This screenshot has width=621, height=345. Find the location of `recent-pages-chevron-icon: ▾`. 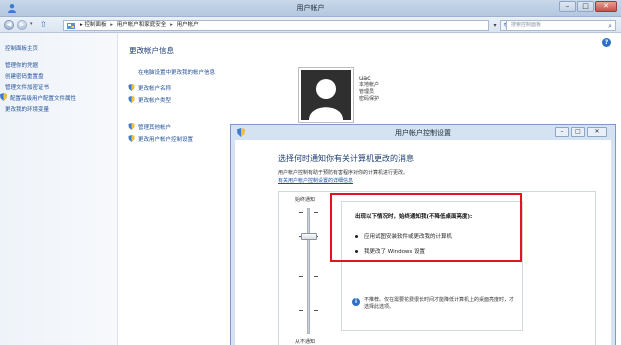

recent-pages-chevron-icon: ▾ is located at coordinates (31, 24).